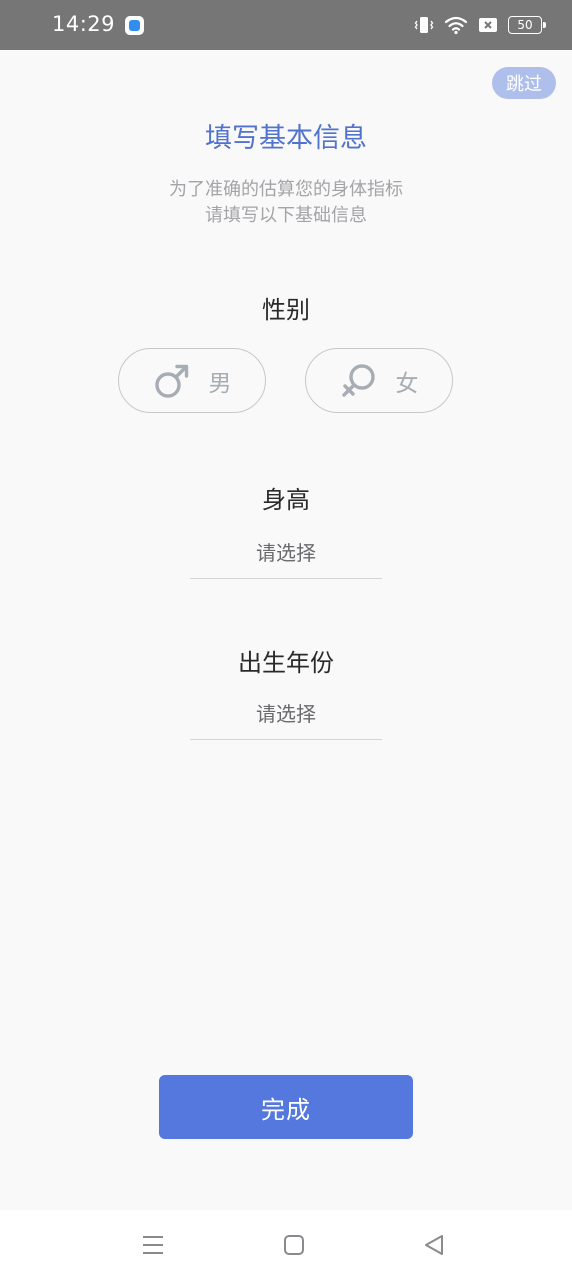 The height and width of the screenshot is (1280, 572). I want to click on male-symbol-icon, so click(171, 381).